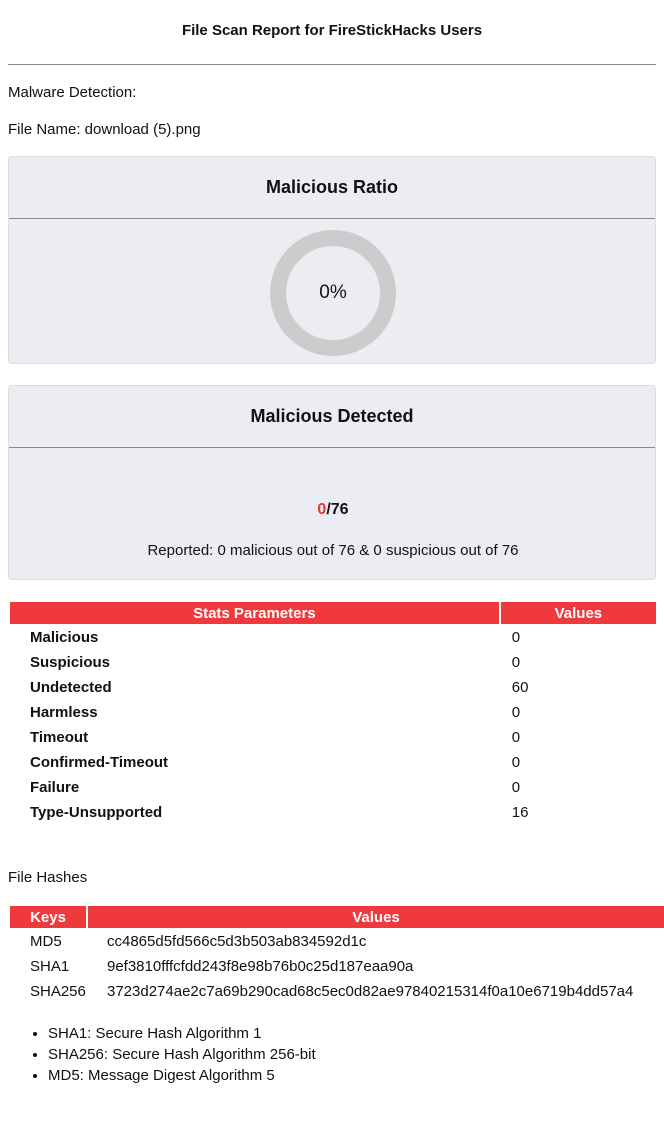 The image size is (664, 1132). Describe the element at coordinates (99, 762) in the screenshot. I see `stat-key: Confirmed-Timeout` at that location.